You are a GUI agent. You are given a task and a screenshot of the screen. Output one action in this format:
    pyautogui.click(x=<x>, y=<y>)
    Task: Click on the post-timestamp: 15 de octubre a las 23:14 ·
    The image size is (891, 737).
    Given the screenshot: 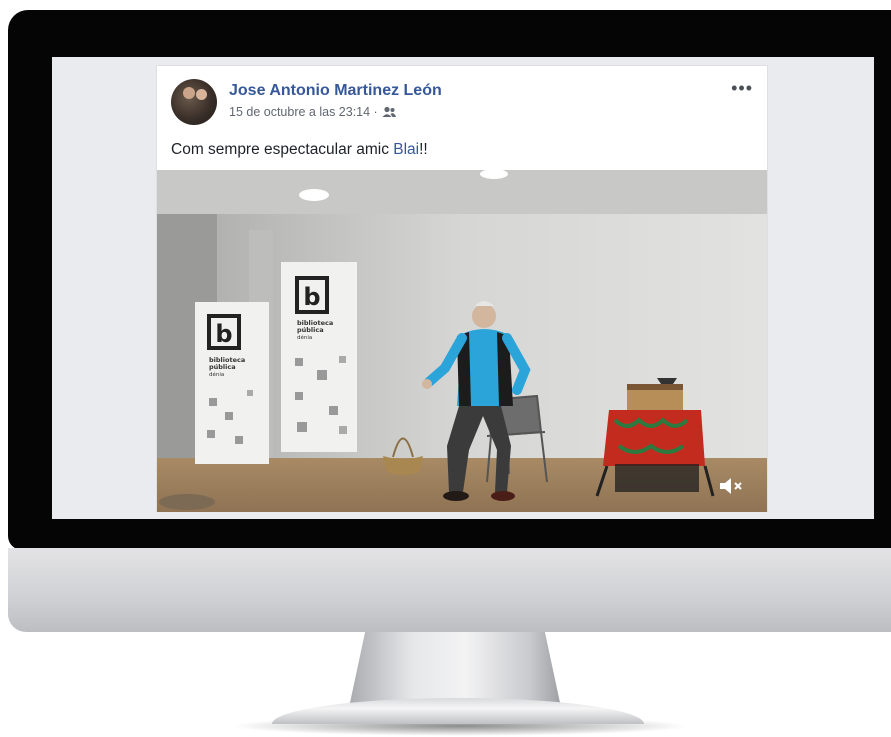 What is the action you would take?
    pyautogui.click(x=303, y=112)
    